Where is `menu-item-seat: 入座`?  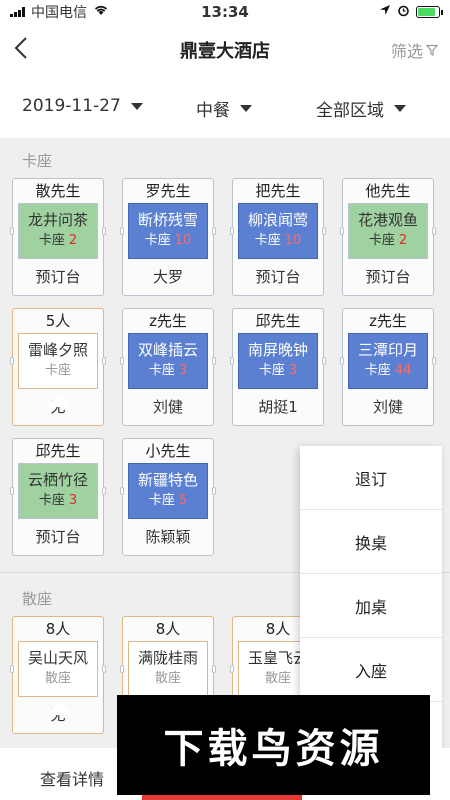
menu-item-seat: 入座 is located at coordinates (371, 670).